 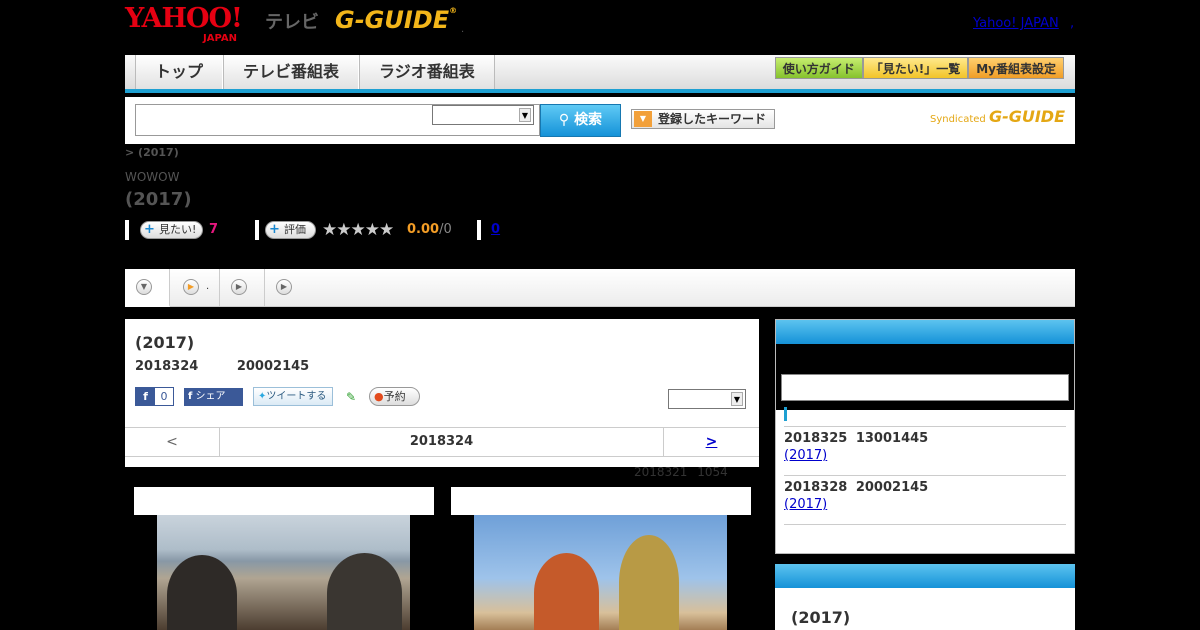 I want to click on review-count-link: 0, so click(x=495, y=229).